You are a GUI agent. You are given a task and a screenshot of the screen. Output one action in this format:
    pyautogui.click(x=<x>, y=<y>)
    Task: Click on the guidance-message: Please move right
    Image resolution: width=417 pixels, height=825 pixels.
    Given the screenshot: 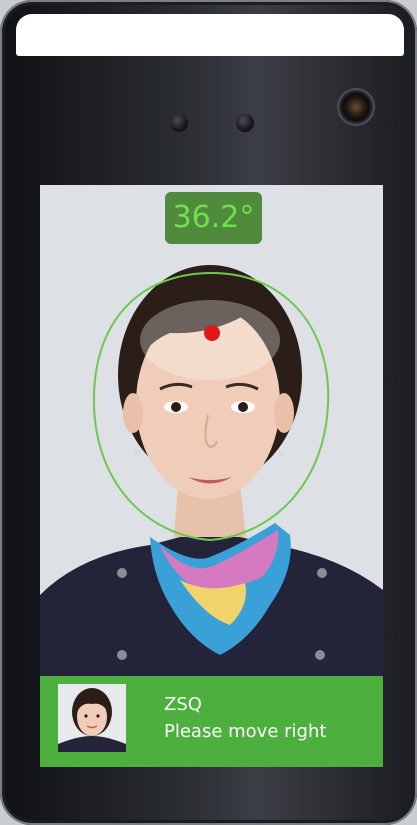 What is the action you would take?
    pyautogui.click(x=245, y=731)
    